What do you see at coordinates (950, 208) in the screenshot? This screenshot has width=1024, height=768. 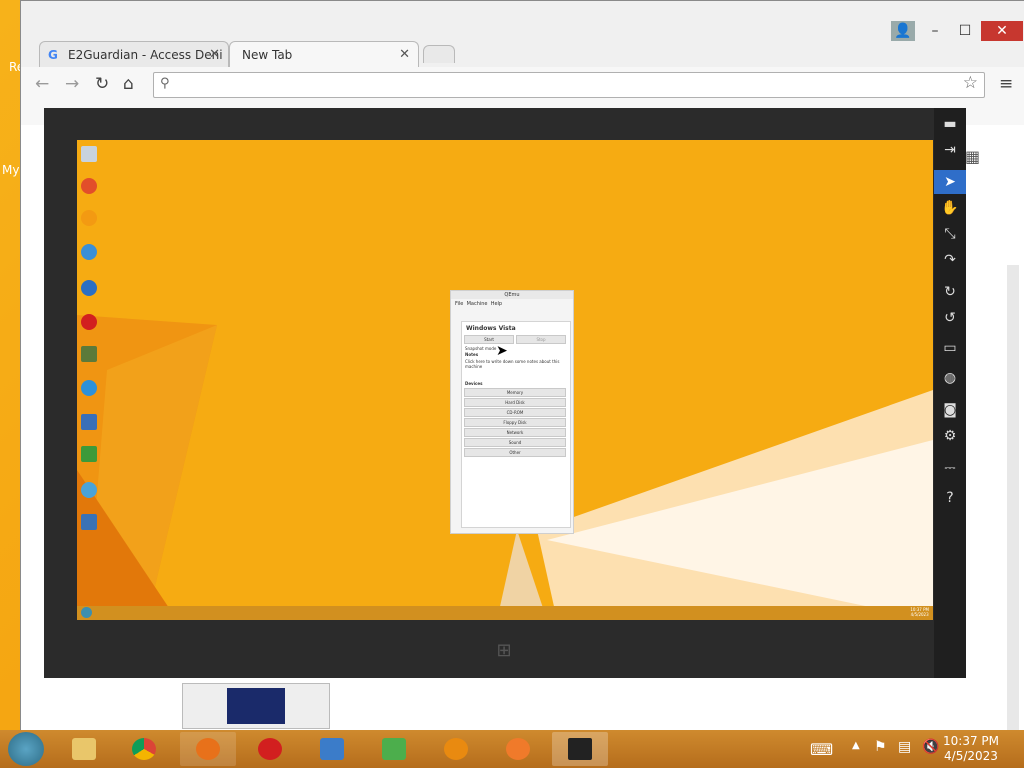 I see `hand-icon: ✋` at bounding box center [950, 208].